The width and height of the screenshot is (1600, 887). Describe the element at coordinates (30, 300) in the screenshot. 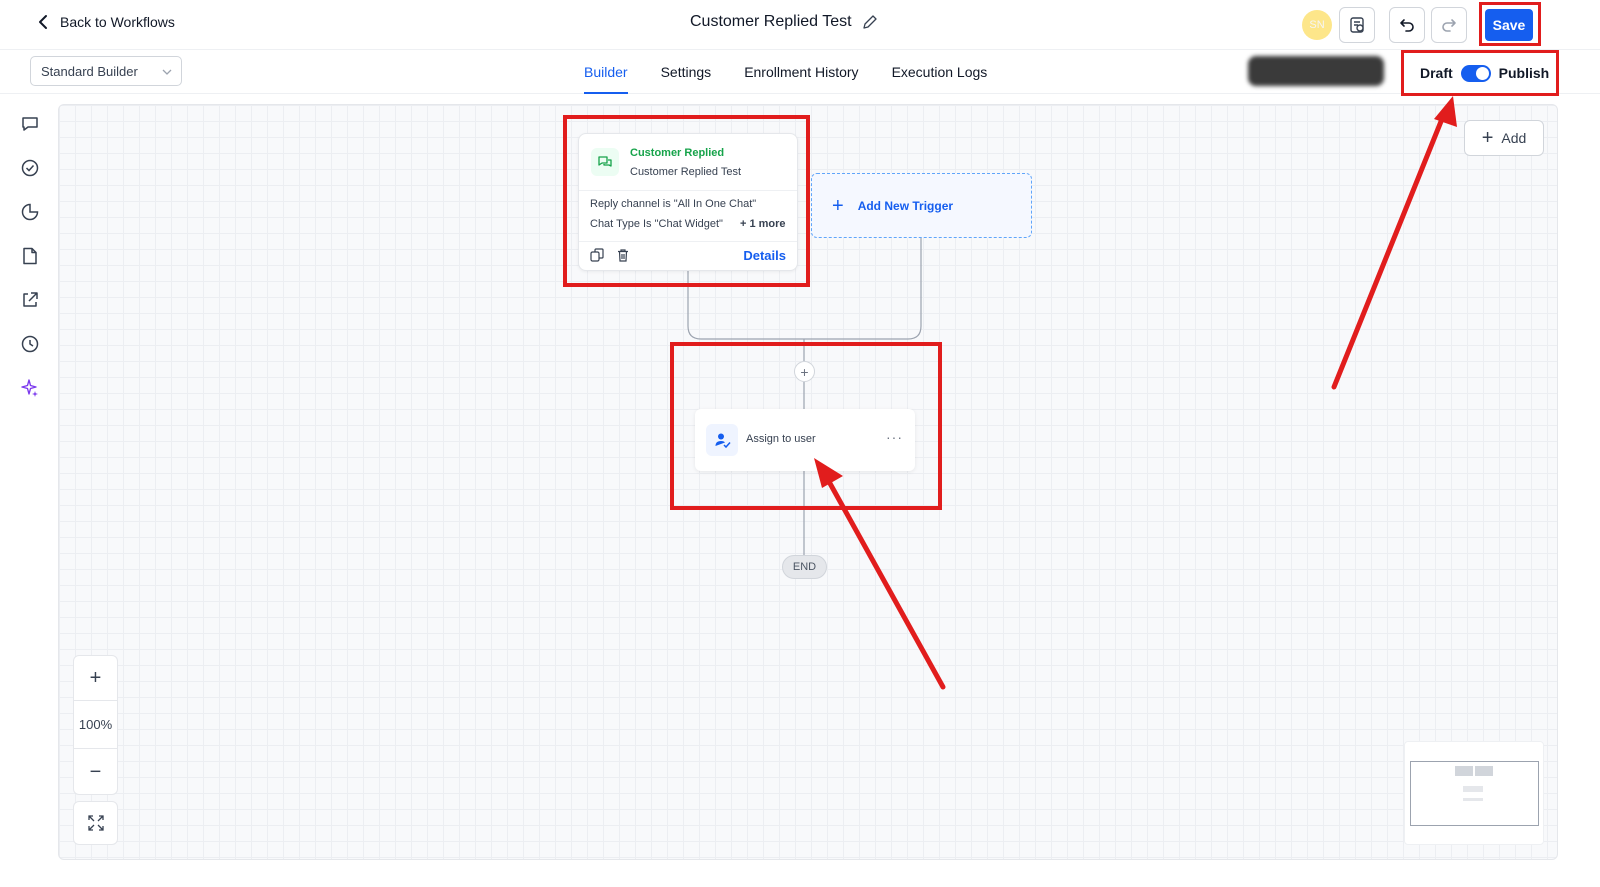

I see `external-link-icon` at that location.